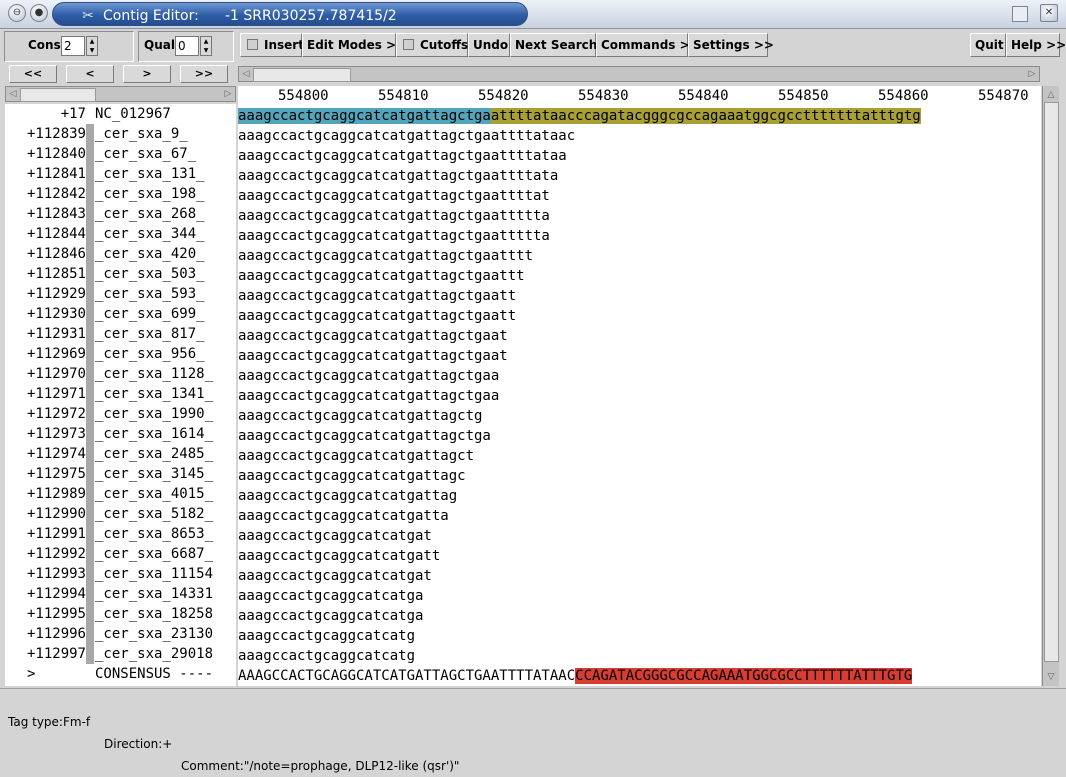  Describe the element at coordinates (120, 354) in the screenshot. I see `read-name-row: +112969 _cer_sxa_956_` at that location.